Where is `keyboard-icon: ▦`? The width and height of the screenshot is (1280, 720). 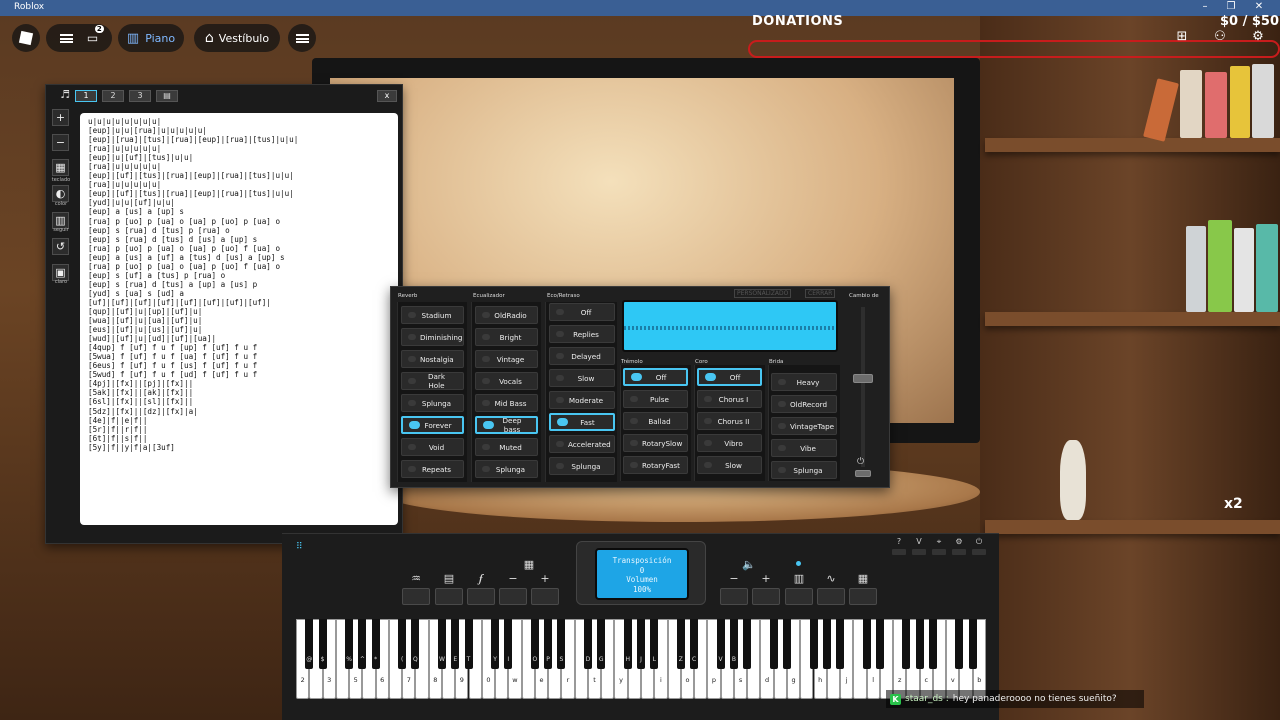 keyboard-icon: ▦ is located at coordinates (60, 167).